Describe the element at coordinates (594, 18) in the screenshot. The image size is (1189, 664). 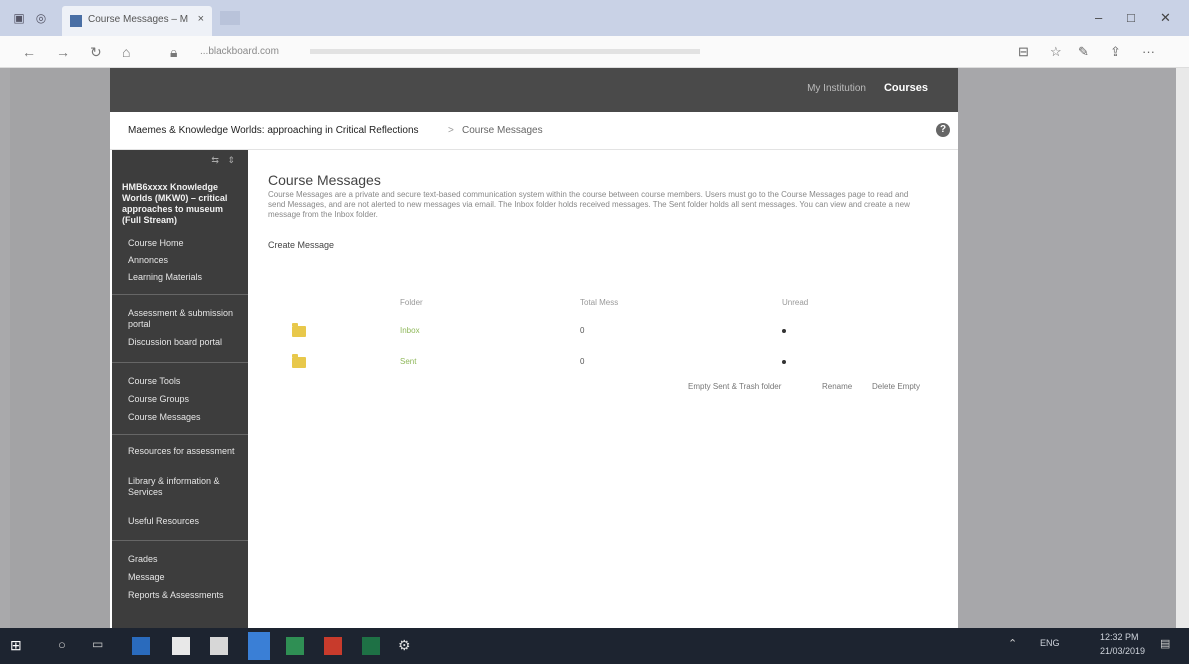
I see `browser-title-bar: ▣ ◎ Course Messages – Mic × – □ ✕` at that location.